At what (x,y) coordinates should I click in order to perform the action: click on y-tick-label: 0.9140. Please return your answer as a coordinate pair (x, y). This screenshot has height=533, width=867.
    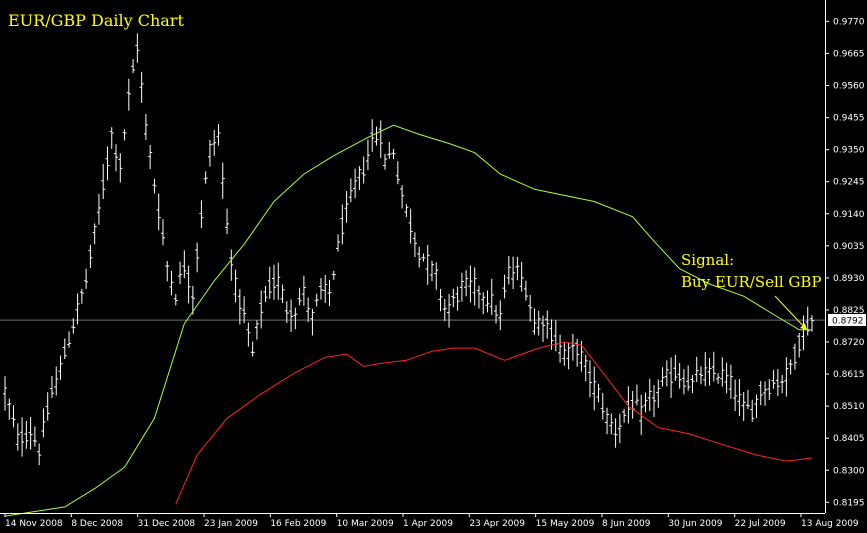
    Looking at the image, I should click on (849, 215).